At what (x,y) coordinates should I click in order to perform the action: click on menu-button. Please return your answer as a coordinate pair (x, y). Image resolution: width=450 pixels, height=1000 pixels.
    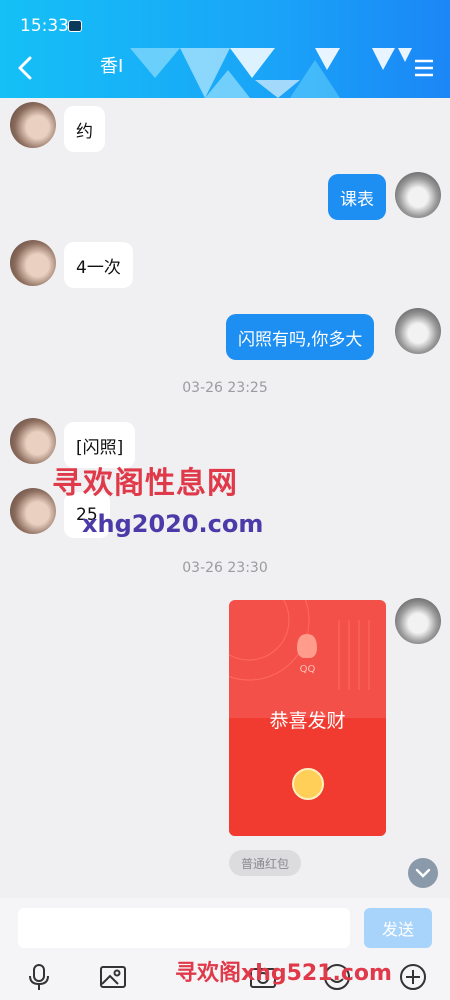
    Looking at the image, I should click on (424, 68).